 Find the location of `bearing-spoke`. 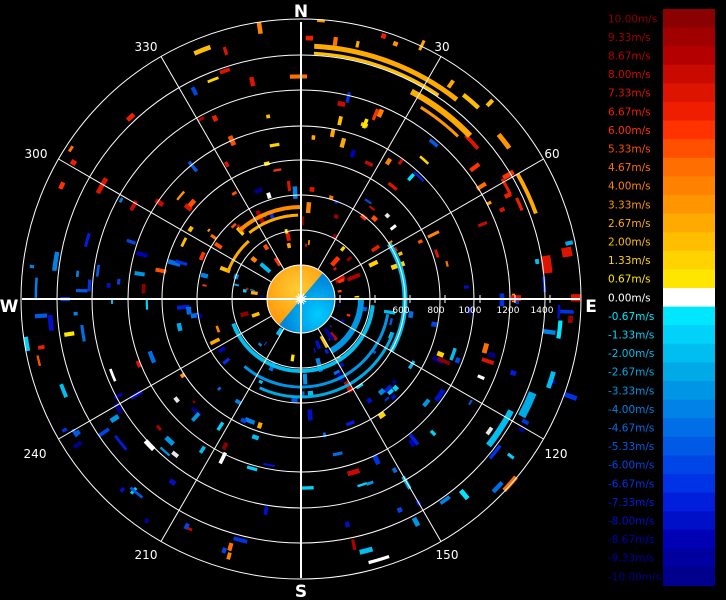

bearing-spoke is located at coordinates (437, 377).